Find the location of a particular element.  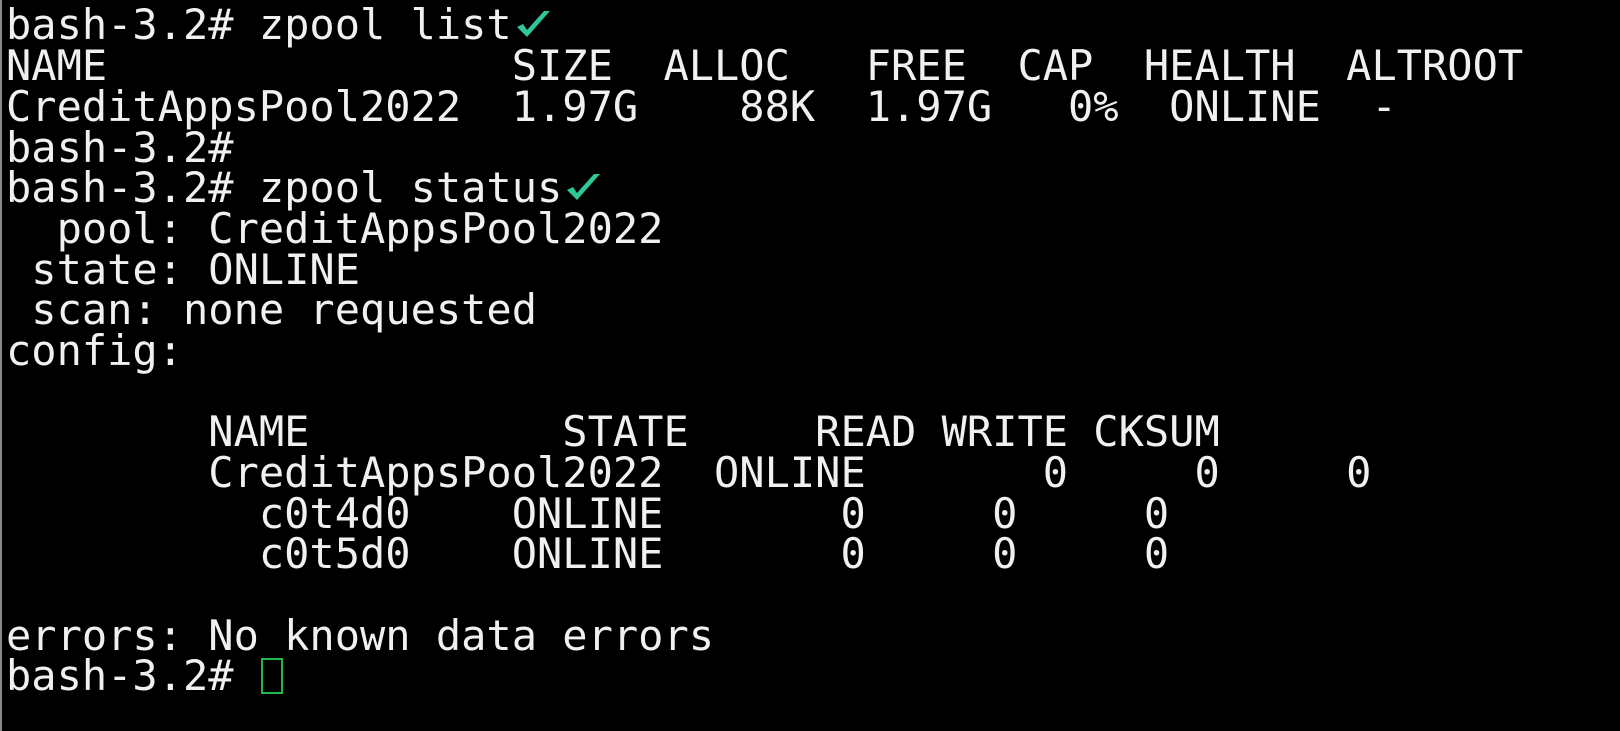

line-text: config: is located at coordinates (95, 350).